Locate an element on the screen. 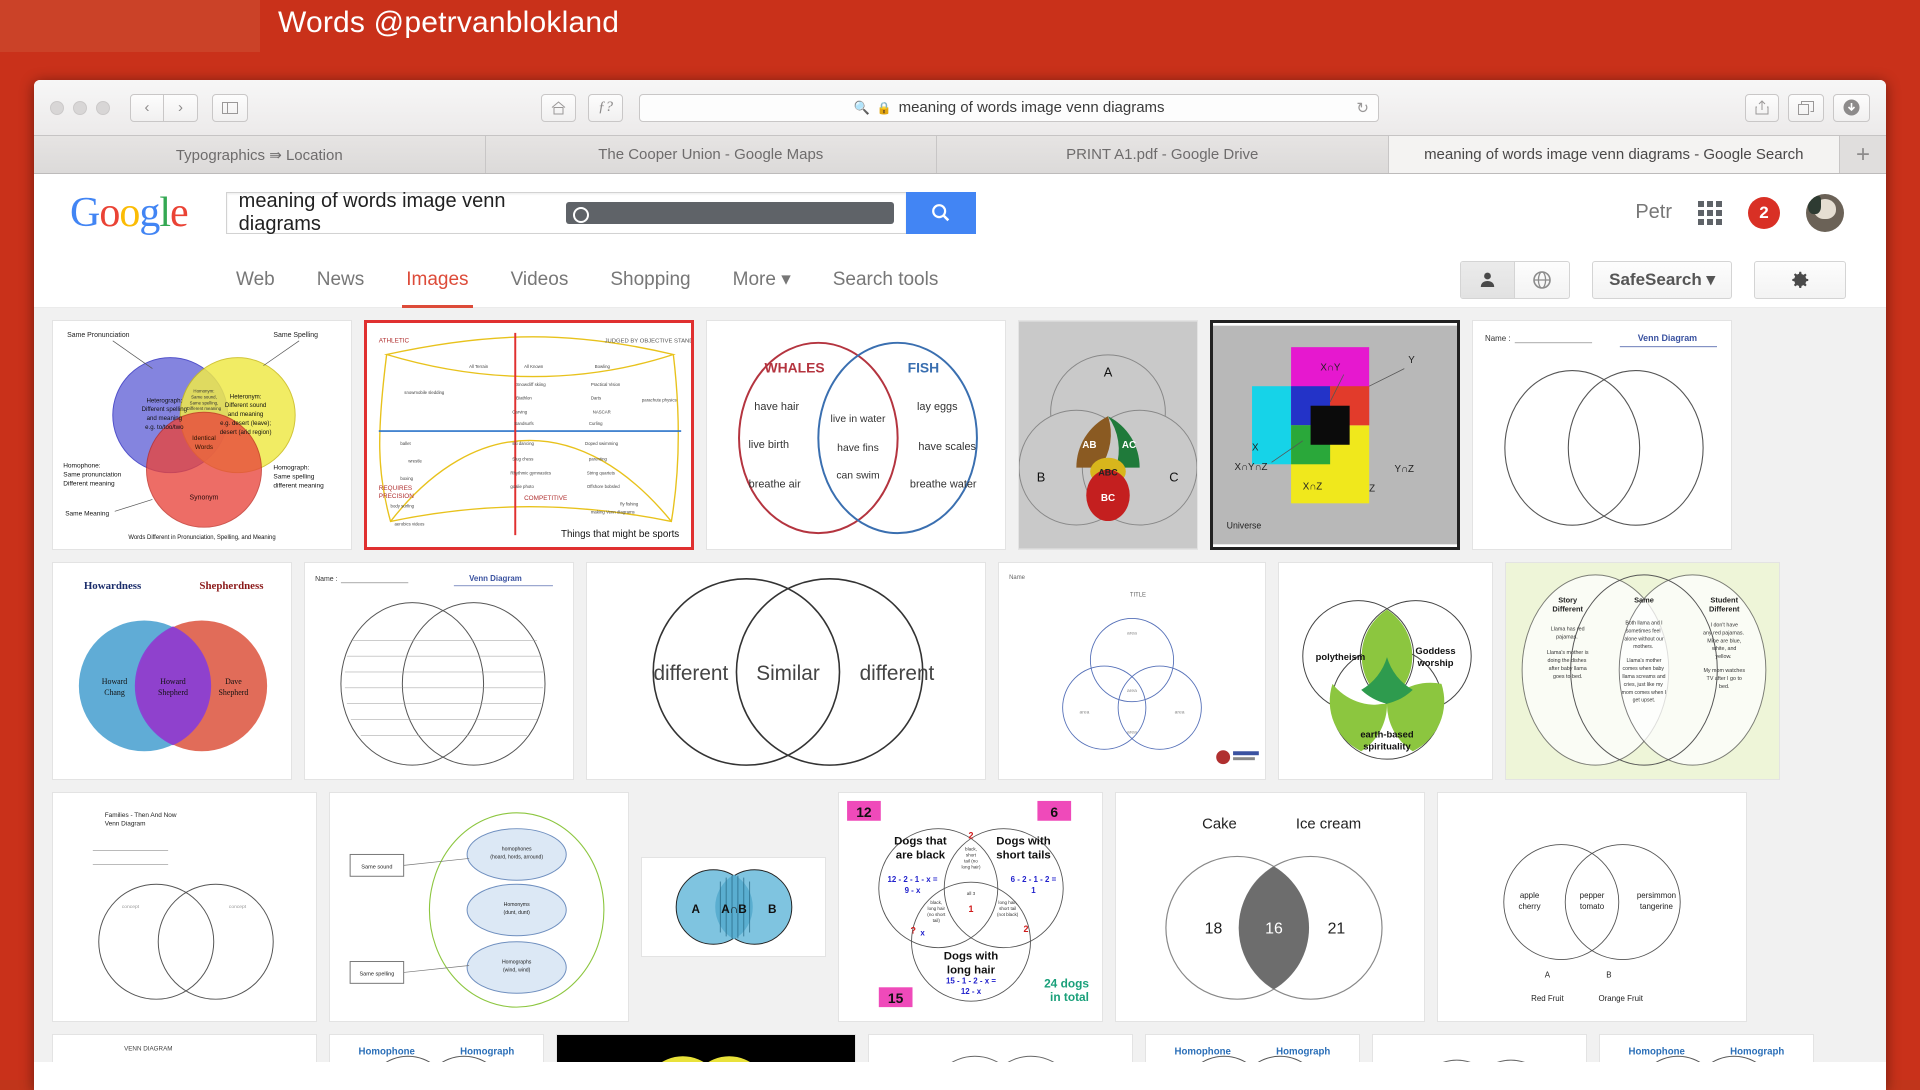 The width and height of the screenshot is (1920, 1090). partial-hh-3: Homophone Homograph is located at coordinates (1706, 1048).